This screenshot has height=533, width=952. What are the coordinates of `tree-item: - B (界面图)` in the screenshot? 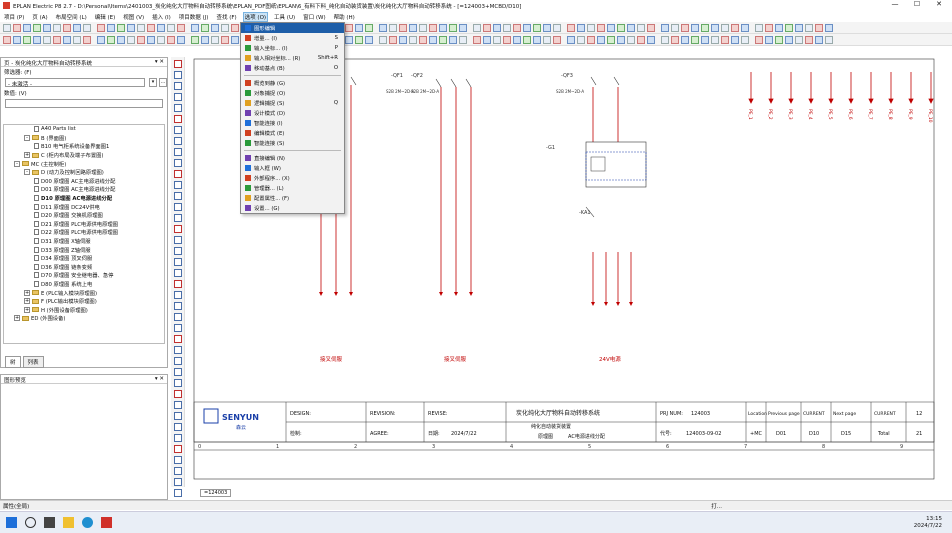 It's located at (84, 138).